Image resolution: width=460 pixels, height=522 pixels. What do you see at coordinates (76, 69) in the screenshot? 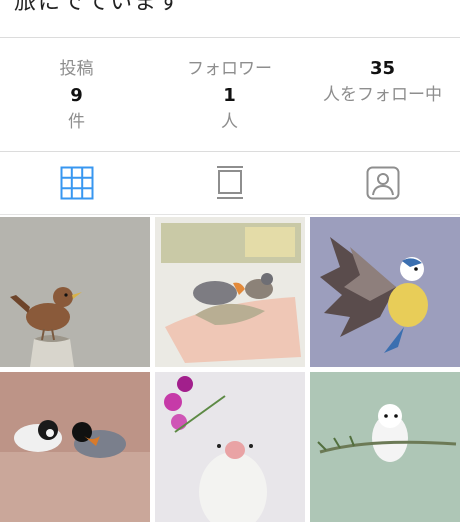
I see `stat-posts-label: 投稿` at bounding box center [76, 69].